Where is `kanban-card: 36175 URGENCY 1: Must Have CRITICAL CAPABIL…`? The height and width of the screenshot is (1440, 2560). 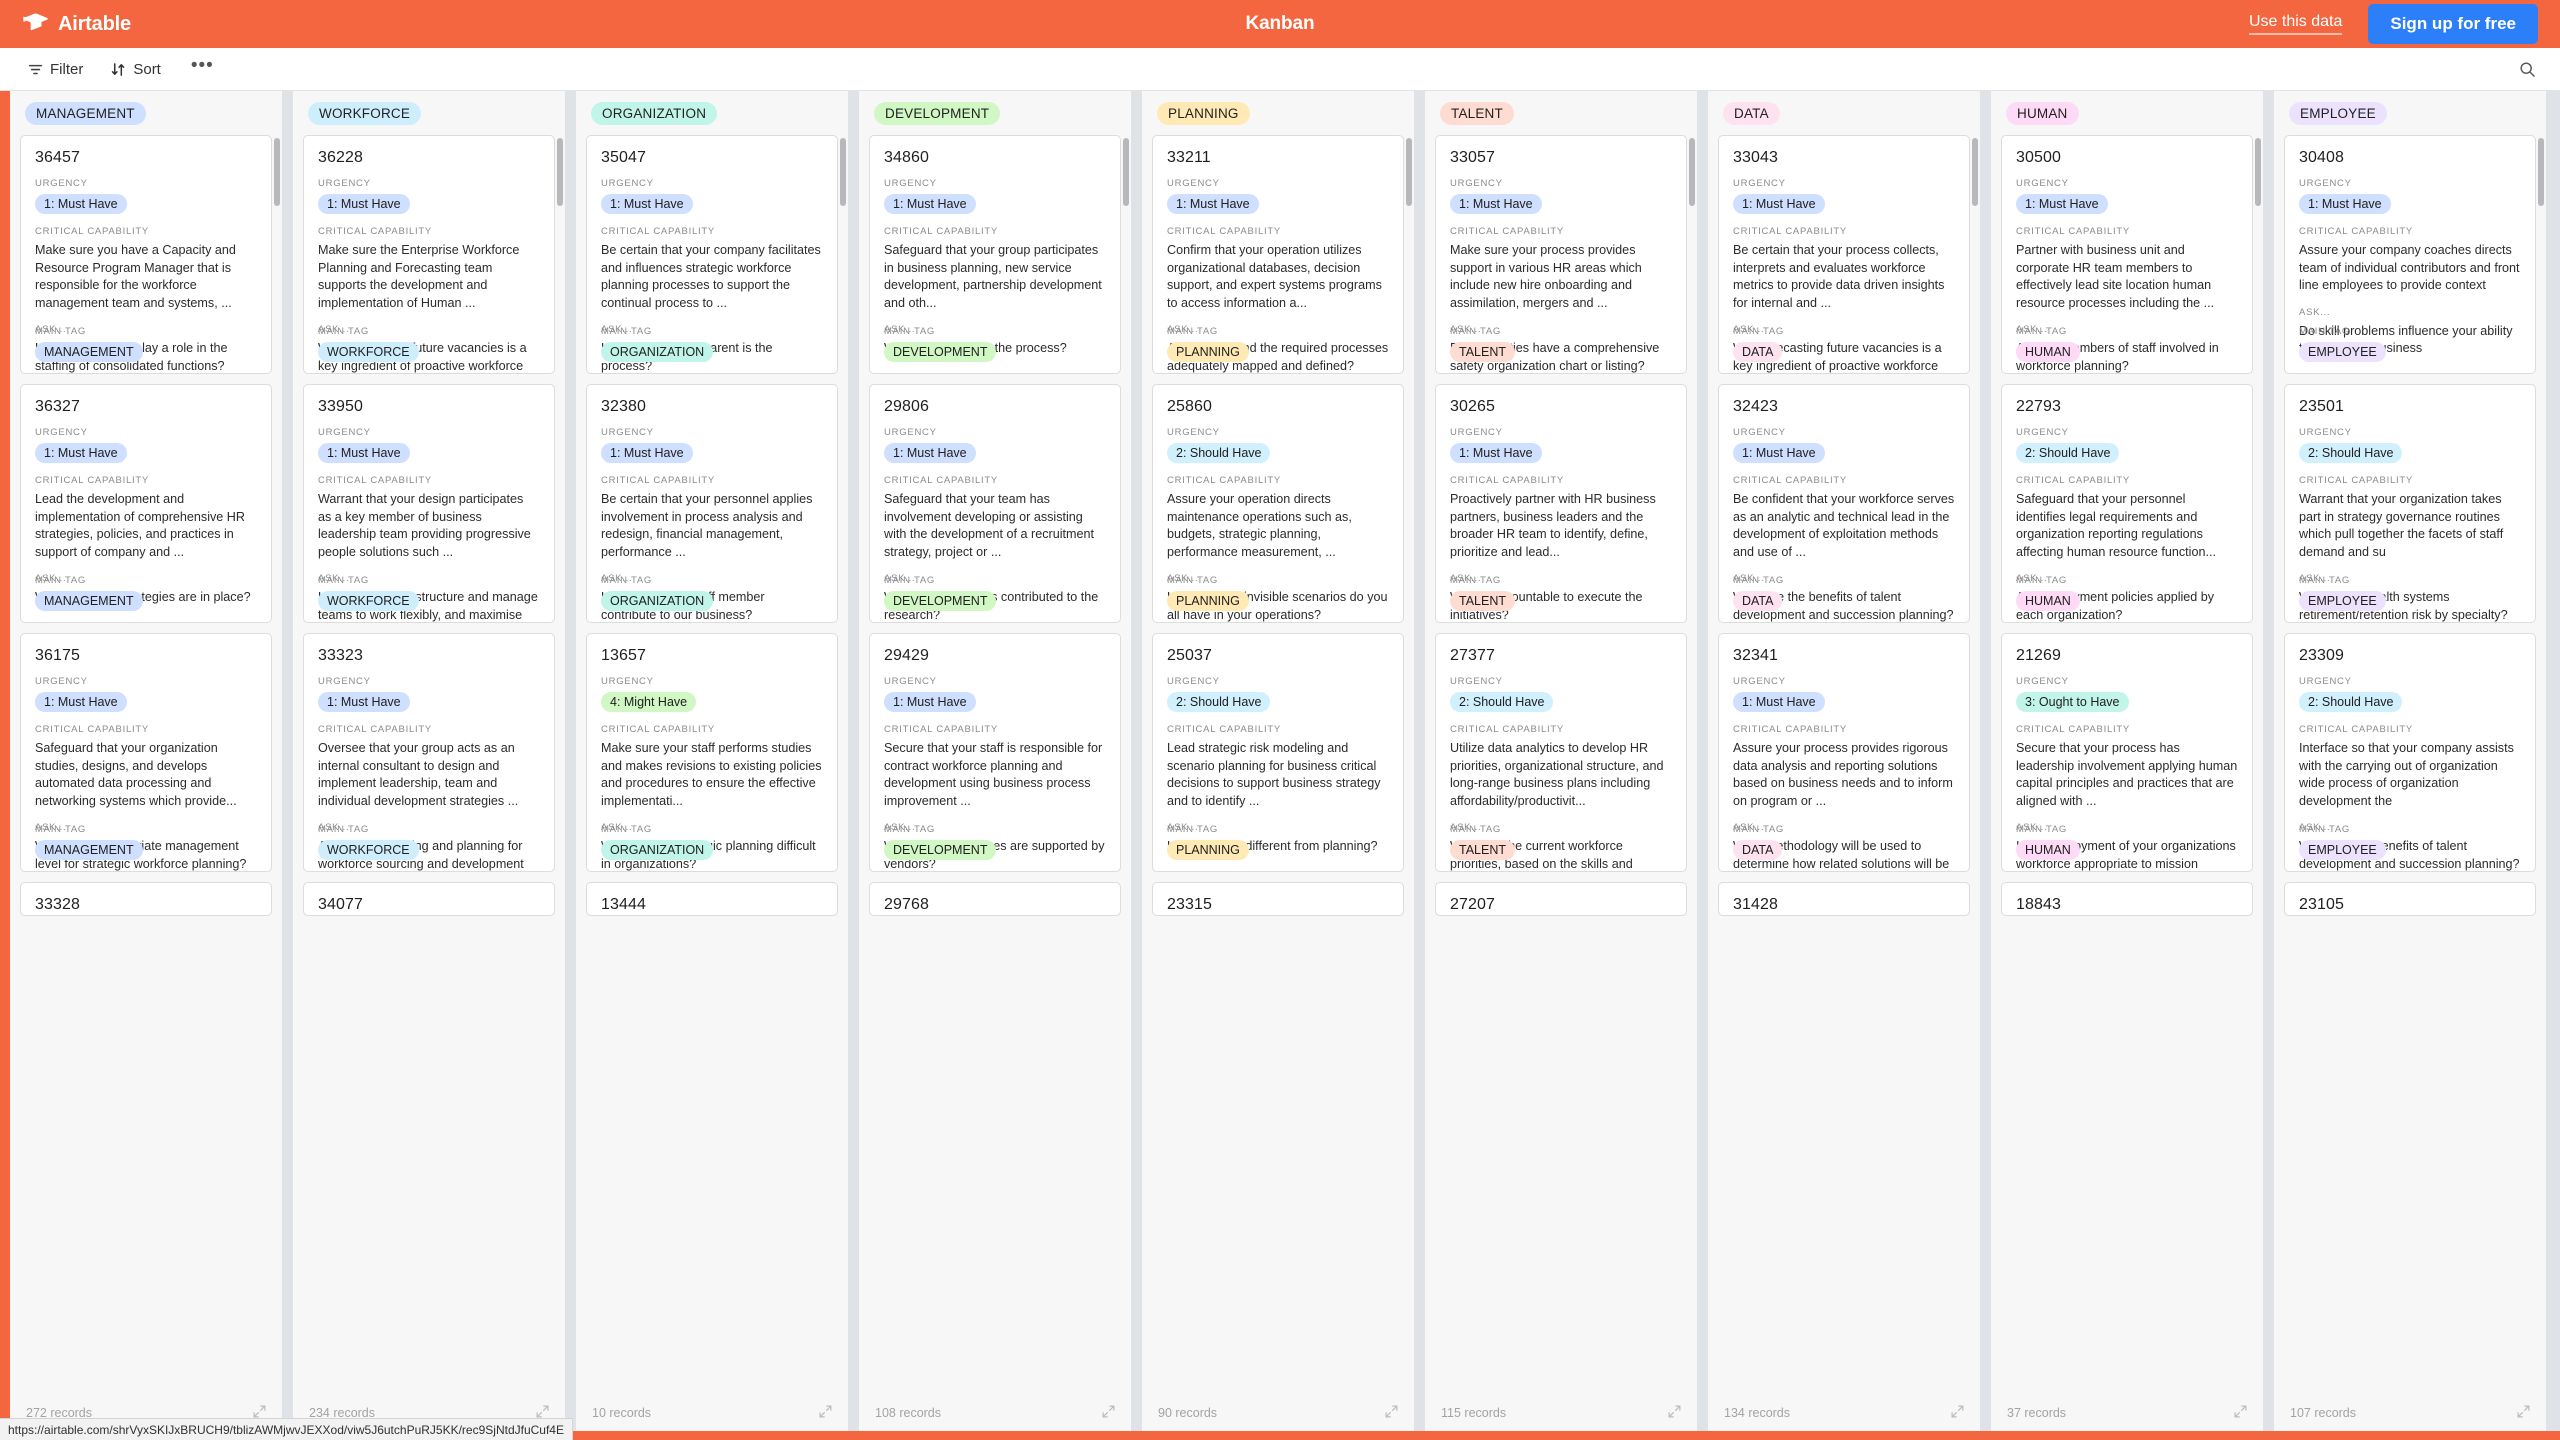 kanban-card: 36175 URGENCY 1: Must Have CRITICAL CAPABIL… is located at coordinates (146, 752).